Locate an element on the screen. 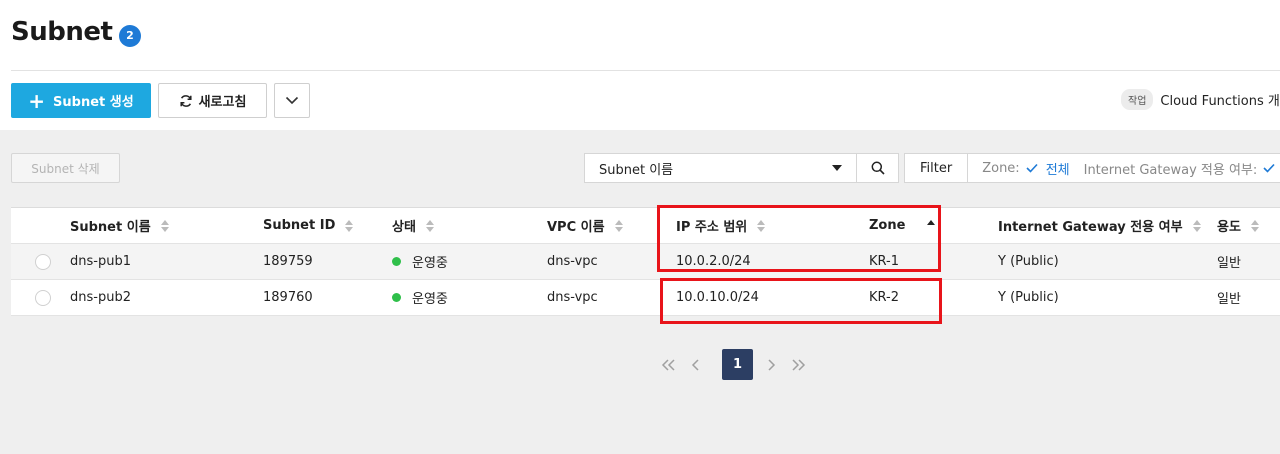 Image resolution: width=1280 pixels, height=454 pixels. cell-subnet-id: 189759 is located at coordinates (288, 261).